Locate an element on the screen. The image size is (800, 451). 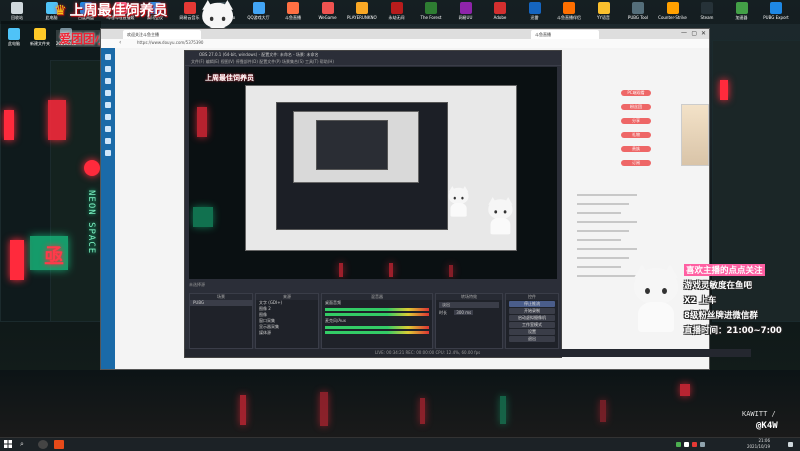
desktop-app-icon: PLAYERUNKNOWN is located at coordinates (362, 11).